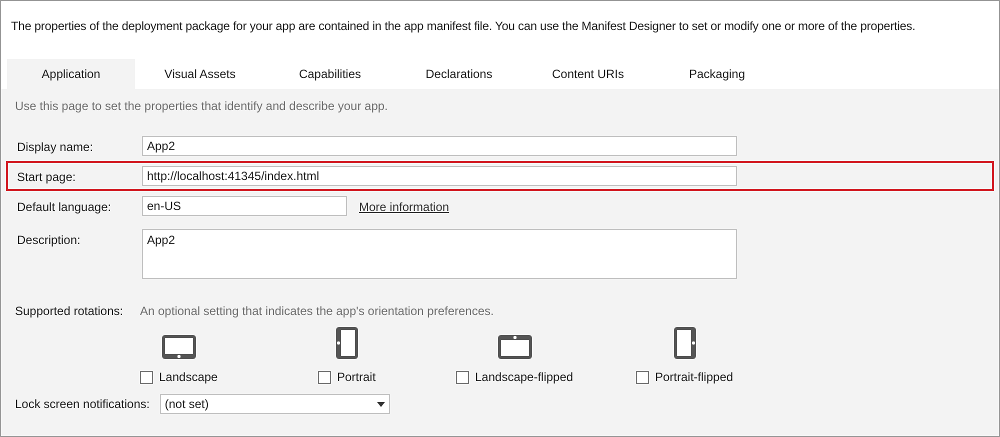 This screenshot has width=1000, height=437. Describe the element at coordinates (694, 377) in the screenshot. I see `checkbox-label: Portrait-flipped` at that location.